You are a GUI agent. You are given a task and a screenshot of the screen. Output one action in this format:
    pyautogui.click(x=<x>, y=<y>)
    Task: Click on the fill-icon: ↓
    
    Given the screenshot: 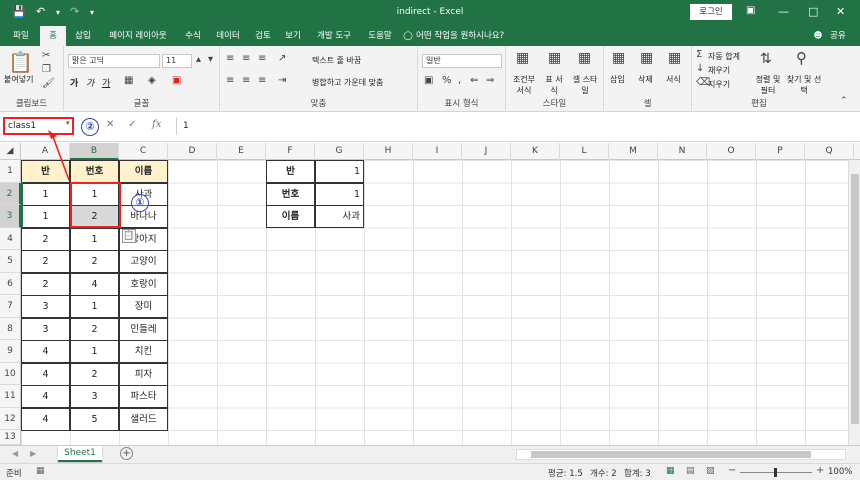 What is the action you would take?
    pyautogui.click(x=700, y=68)
    